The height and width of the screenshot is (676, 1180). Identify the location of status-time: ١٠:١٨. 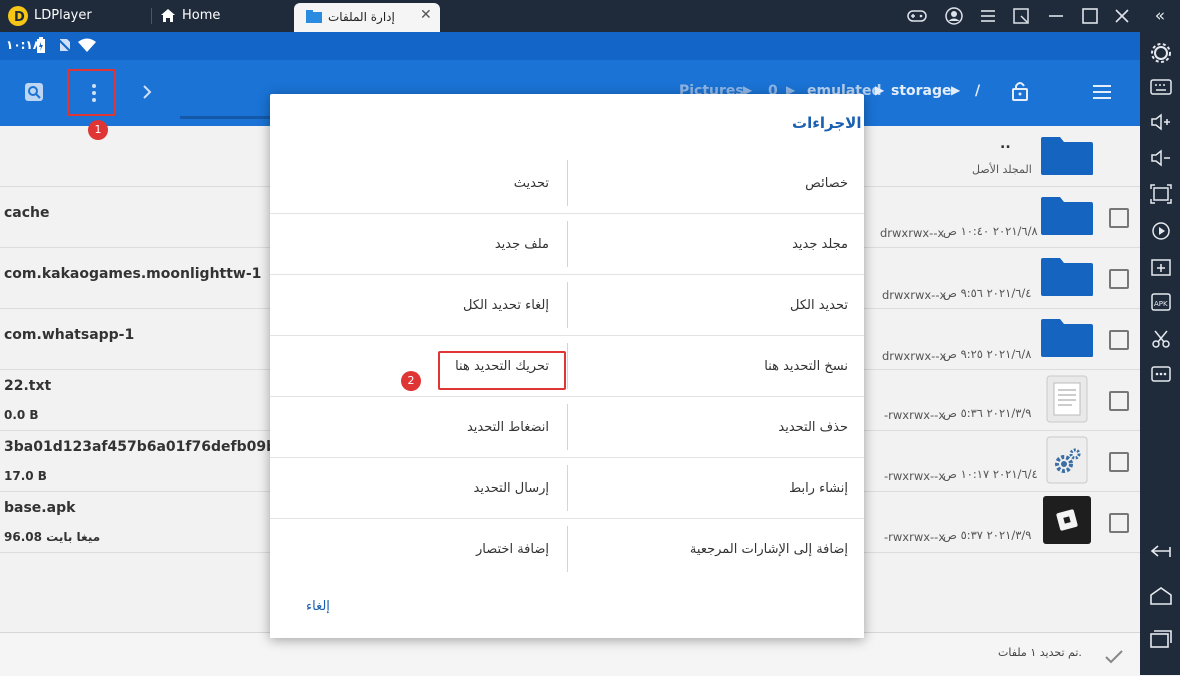
(23, 45).